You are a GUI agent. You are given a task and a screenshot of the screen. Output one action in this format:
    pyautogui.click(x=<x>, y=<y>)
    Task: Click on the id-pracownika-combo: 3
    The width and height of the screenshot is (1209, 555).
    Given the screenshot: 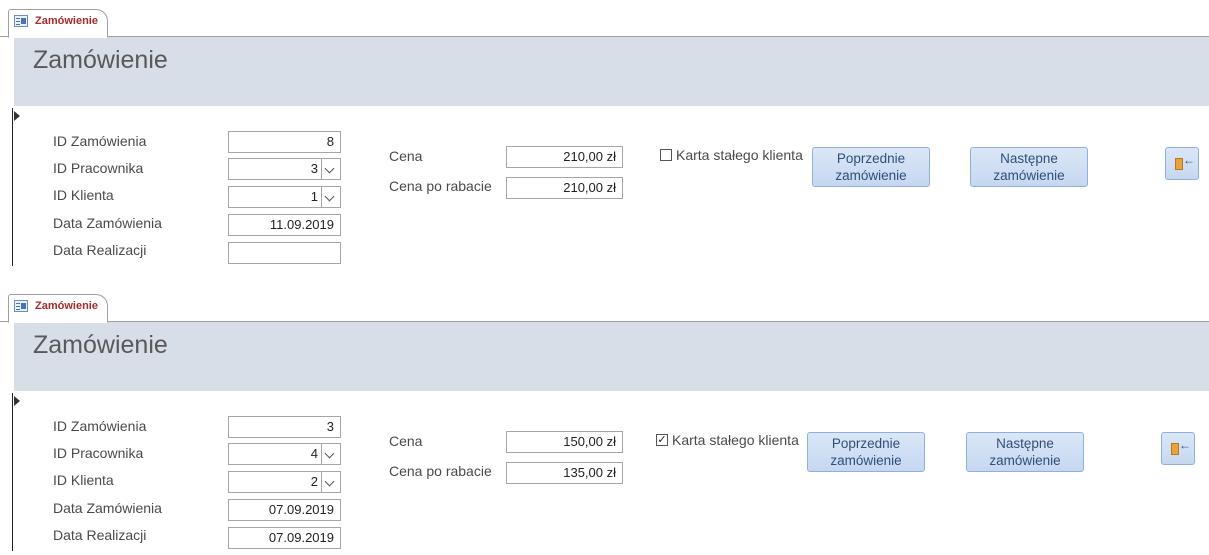 What is the action you would take?
    pyautogui.click(x=284, y=169)
    